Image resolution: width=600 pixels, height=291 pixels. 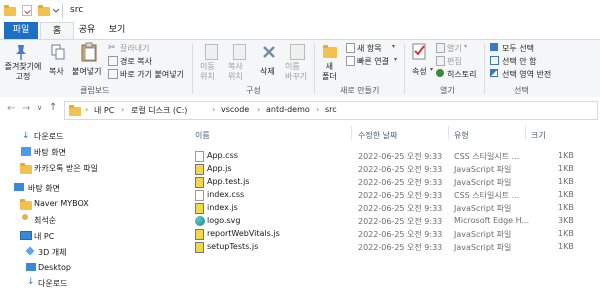 What do you see at coordinates (56, 71) in the screenshot?
I see `copy-label: 복사` at bounding box center [56, 71].